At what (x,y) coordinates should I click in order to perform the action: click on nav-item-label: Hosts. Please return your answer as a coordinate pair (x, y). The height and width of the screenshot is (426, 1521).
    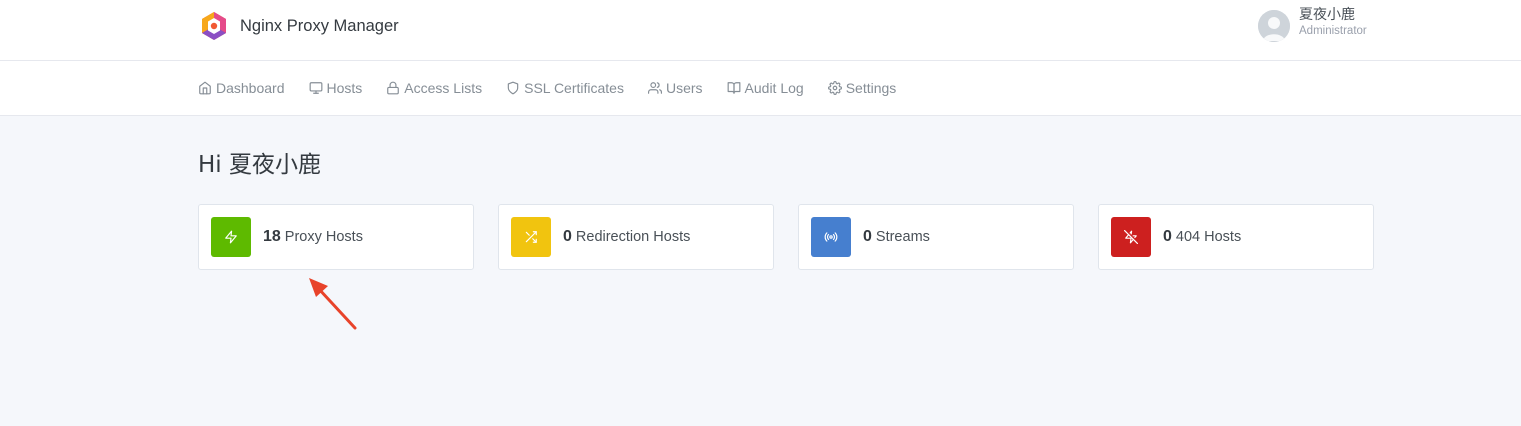
    Looking at the image, I should click on (344, 88).